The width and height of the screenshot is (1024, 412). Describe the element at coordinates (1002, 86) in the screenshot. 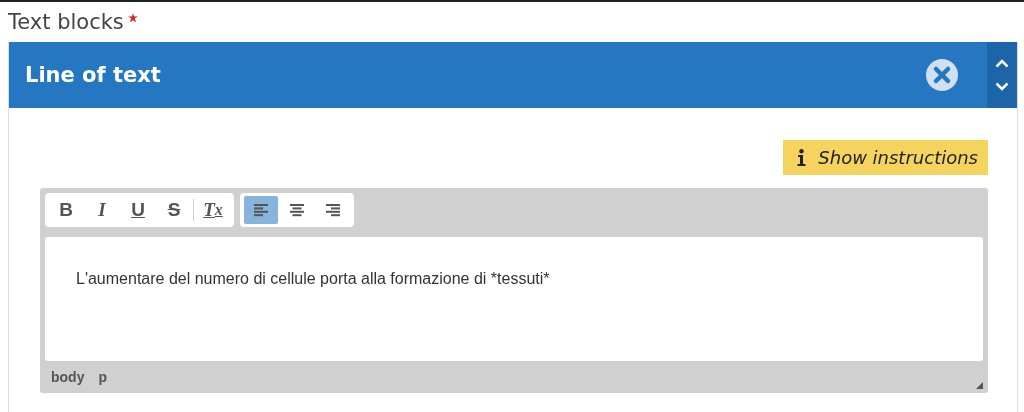

I see `chevron-down-icon` at that location.